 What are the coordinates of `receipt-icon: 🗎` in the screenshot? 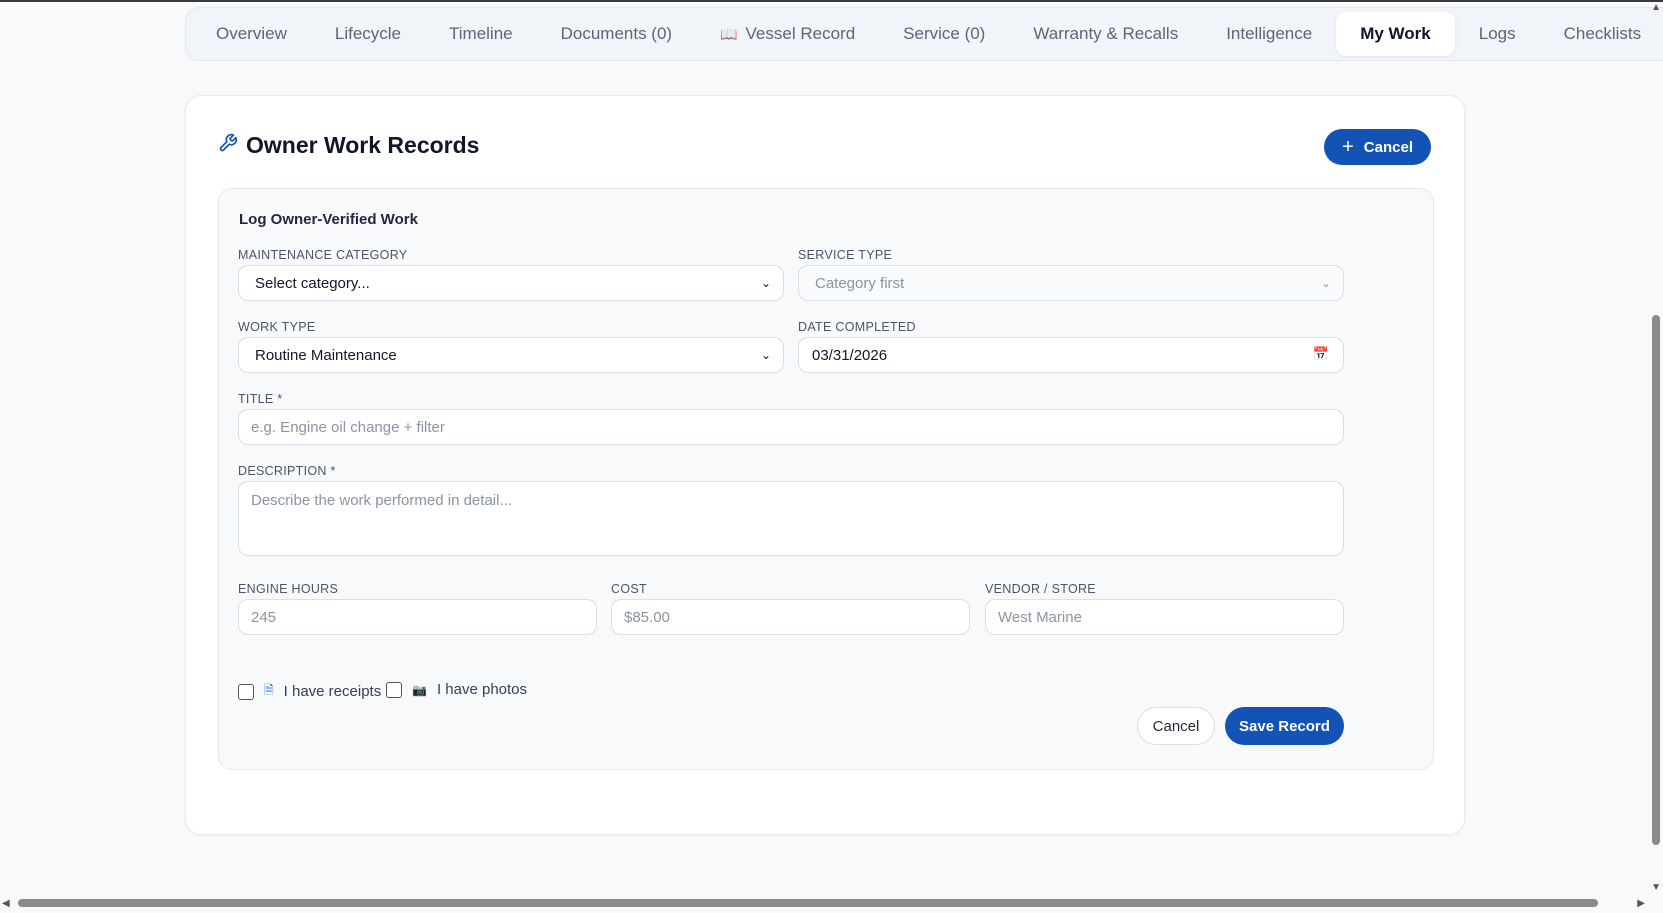 It's located at (269, 690).